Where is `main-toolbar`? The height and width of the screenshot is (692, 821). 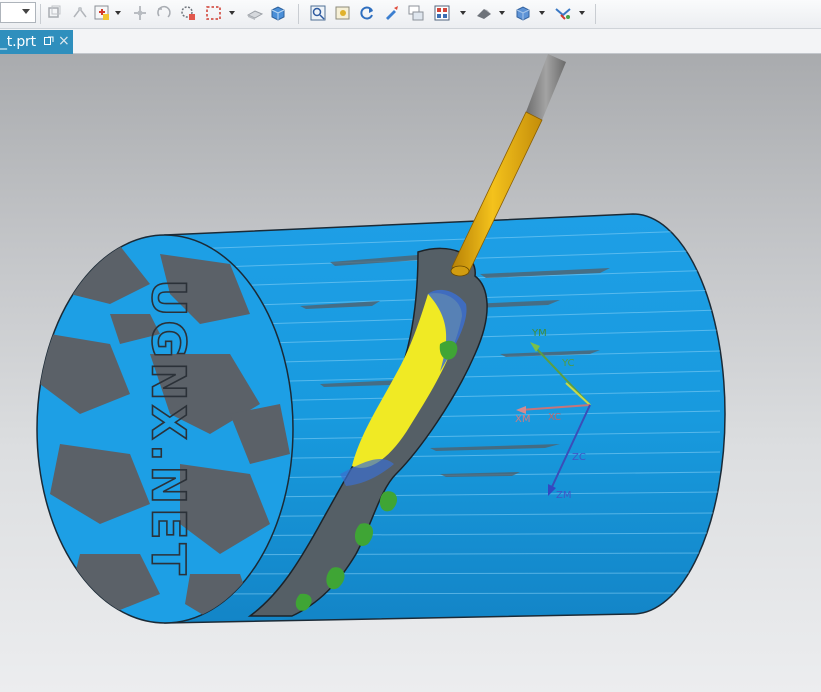
main-toolbar is located at coordinates (410, 14).